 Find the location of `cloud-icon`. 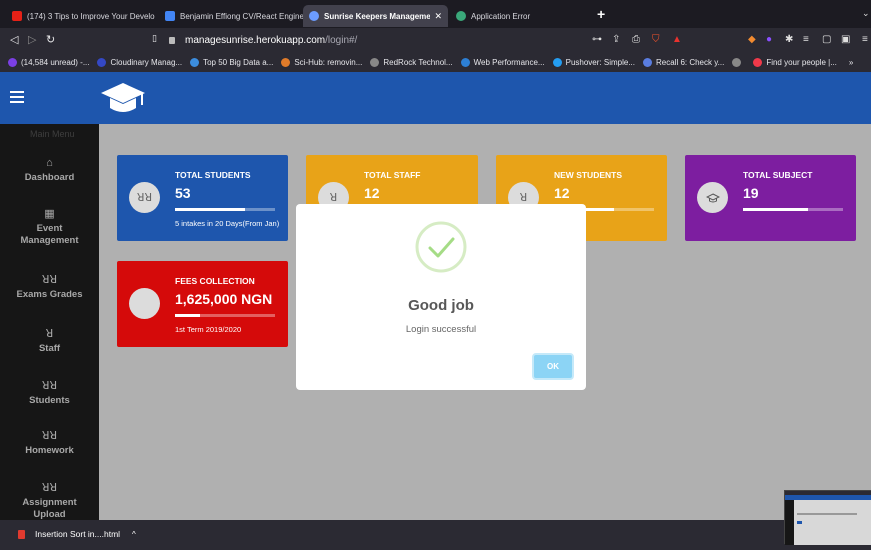

cloud-icon is located at coordinates (102, 62).